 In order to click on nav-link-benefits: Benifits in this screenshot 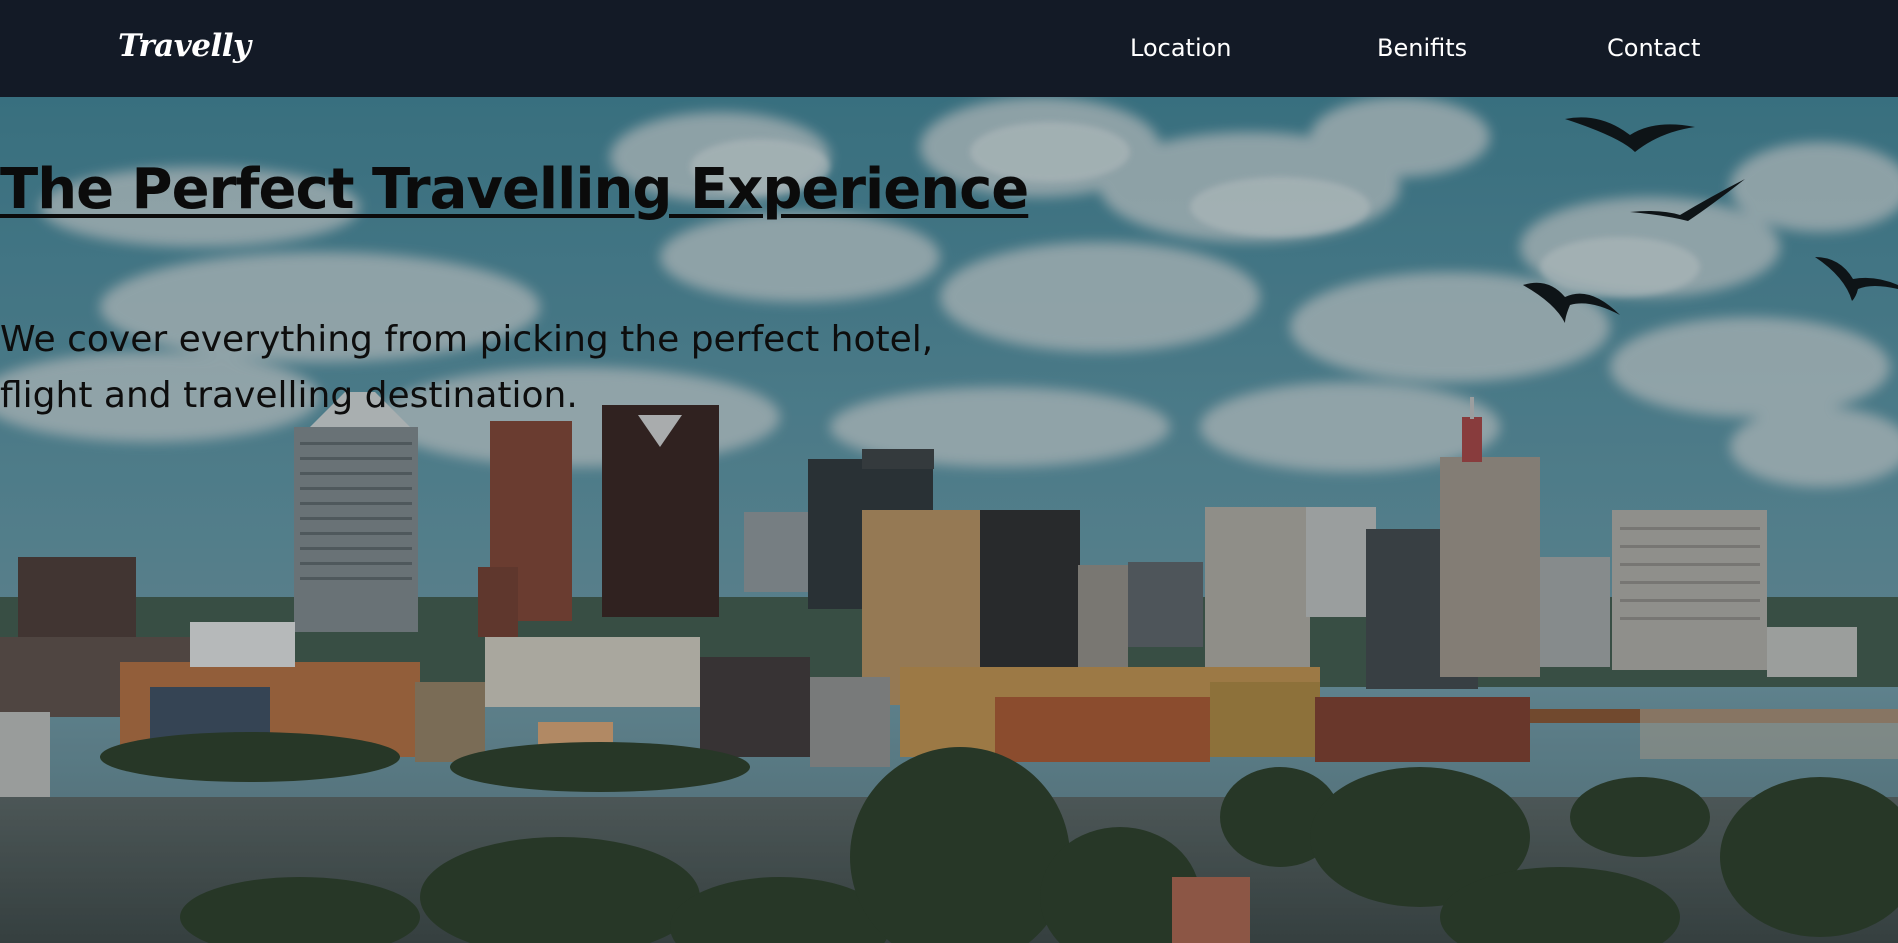, I will do `click(1422, 48)`.